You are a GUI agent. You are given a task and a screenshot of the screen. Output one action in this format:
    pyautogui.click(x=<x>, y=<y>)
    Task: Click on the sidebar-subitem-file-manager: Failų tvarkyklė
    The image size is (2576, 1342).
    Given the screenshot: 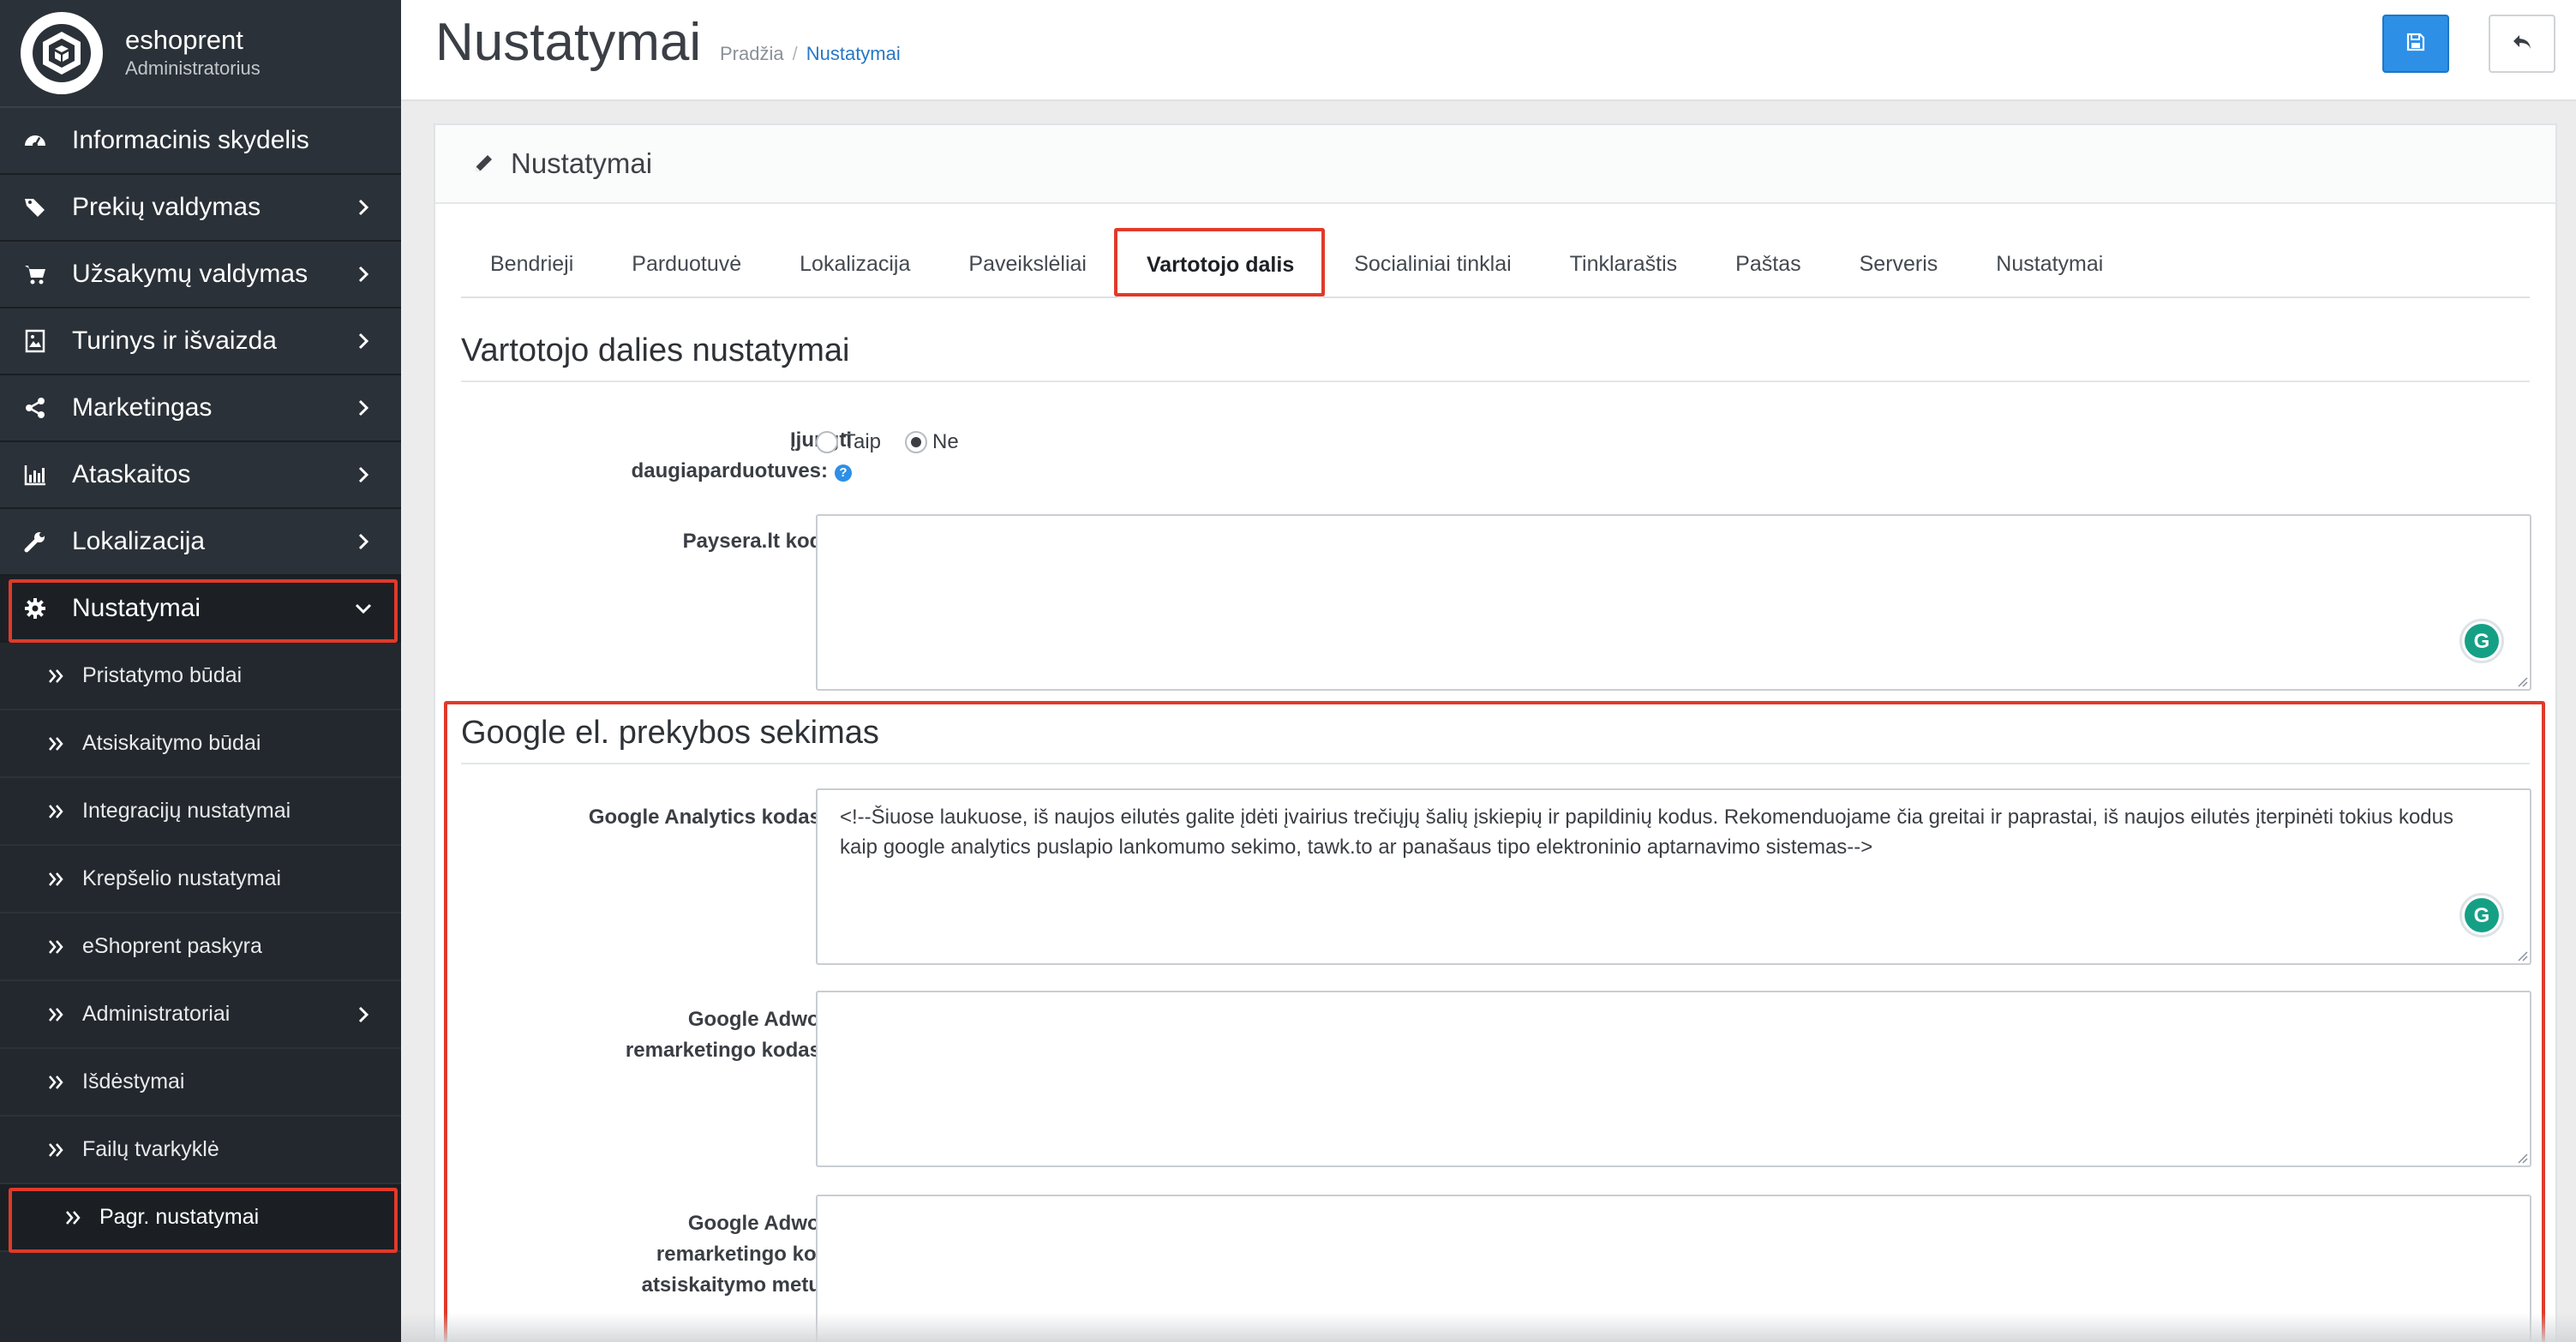 What is the action you would take?
    pyautogui.click(x=200, y=1150)
    